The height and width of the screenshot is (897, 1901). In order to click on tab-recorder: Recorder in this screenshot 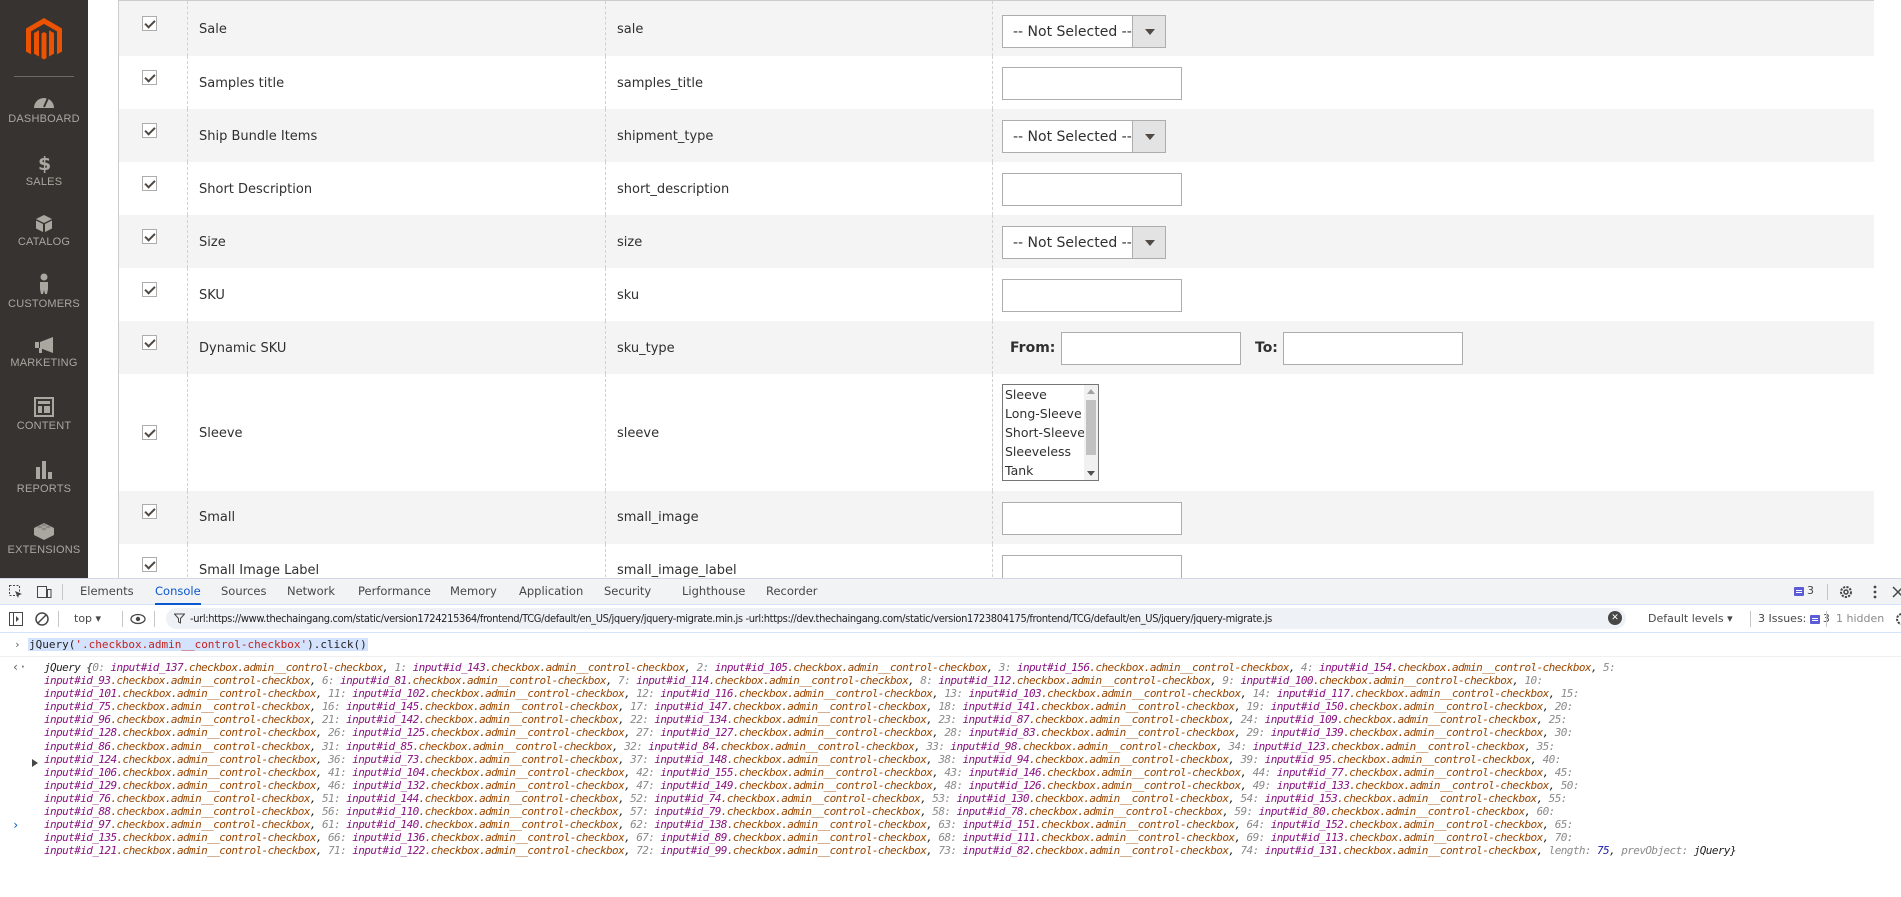, I will do `click(792, 592)`.